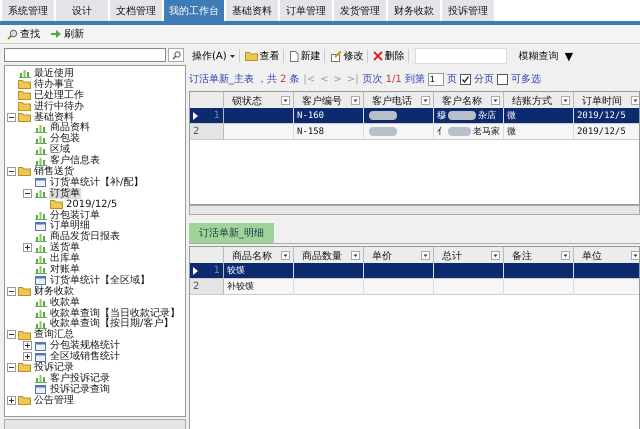 The height and width of the screenshot is (429, 640). I want to click on table-cell: 补较馍, so click(259, 287).